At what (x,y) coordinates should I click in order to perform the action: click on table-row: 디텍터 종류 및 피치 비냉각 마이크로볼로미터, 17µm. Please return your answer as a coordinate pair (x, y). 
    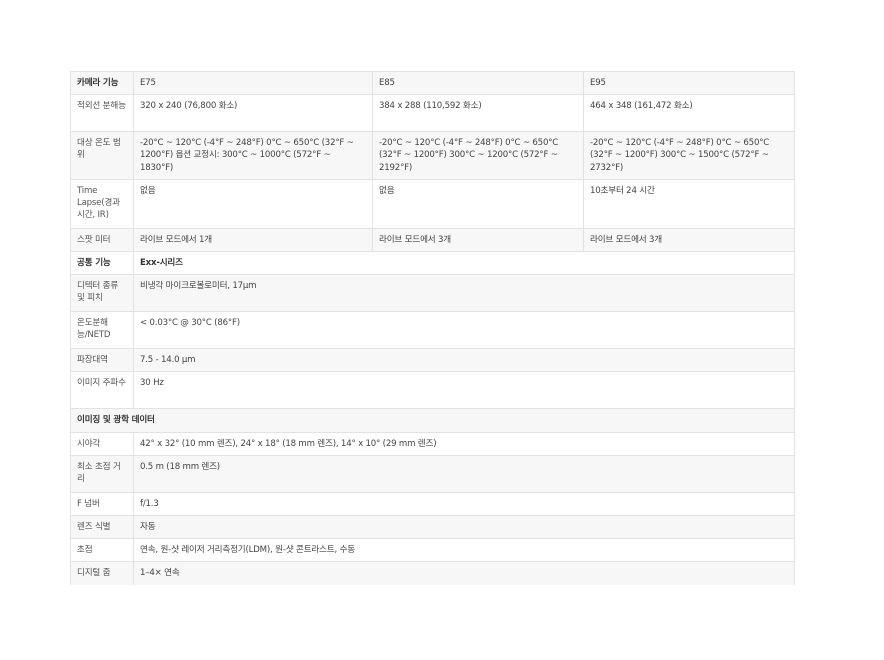
    Looking at the image, I should click on (432, 293).